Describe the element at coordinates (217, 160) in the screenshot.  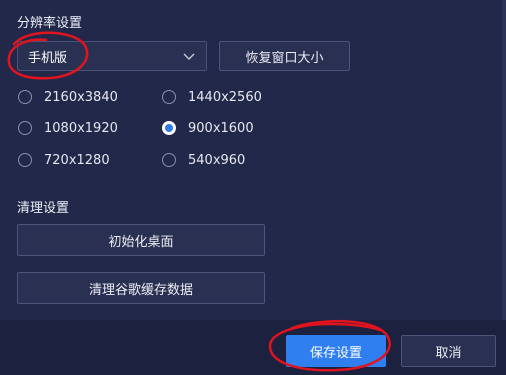
I see `resolution-option-label: 540x960` at that location.